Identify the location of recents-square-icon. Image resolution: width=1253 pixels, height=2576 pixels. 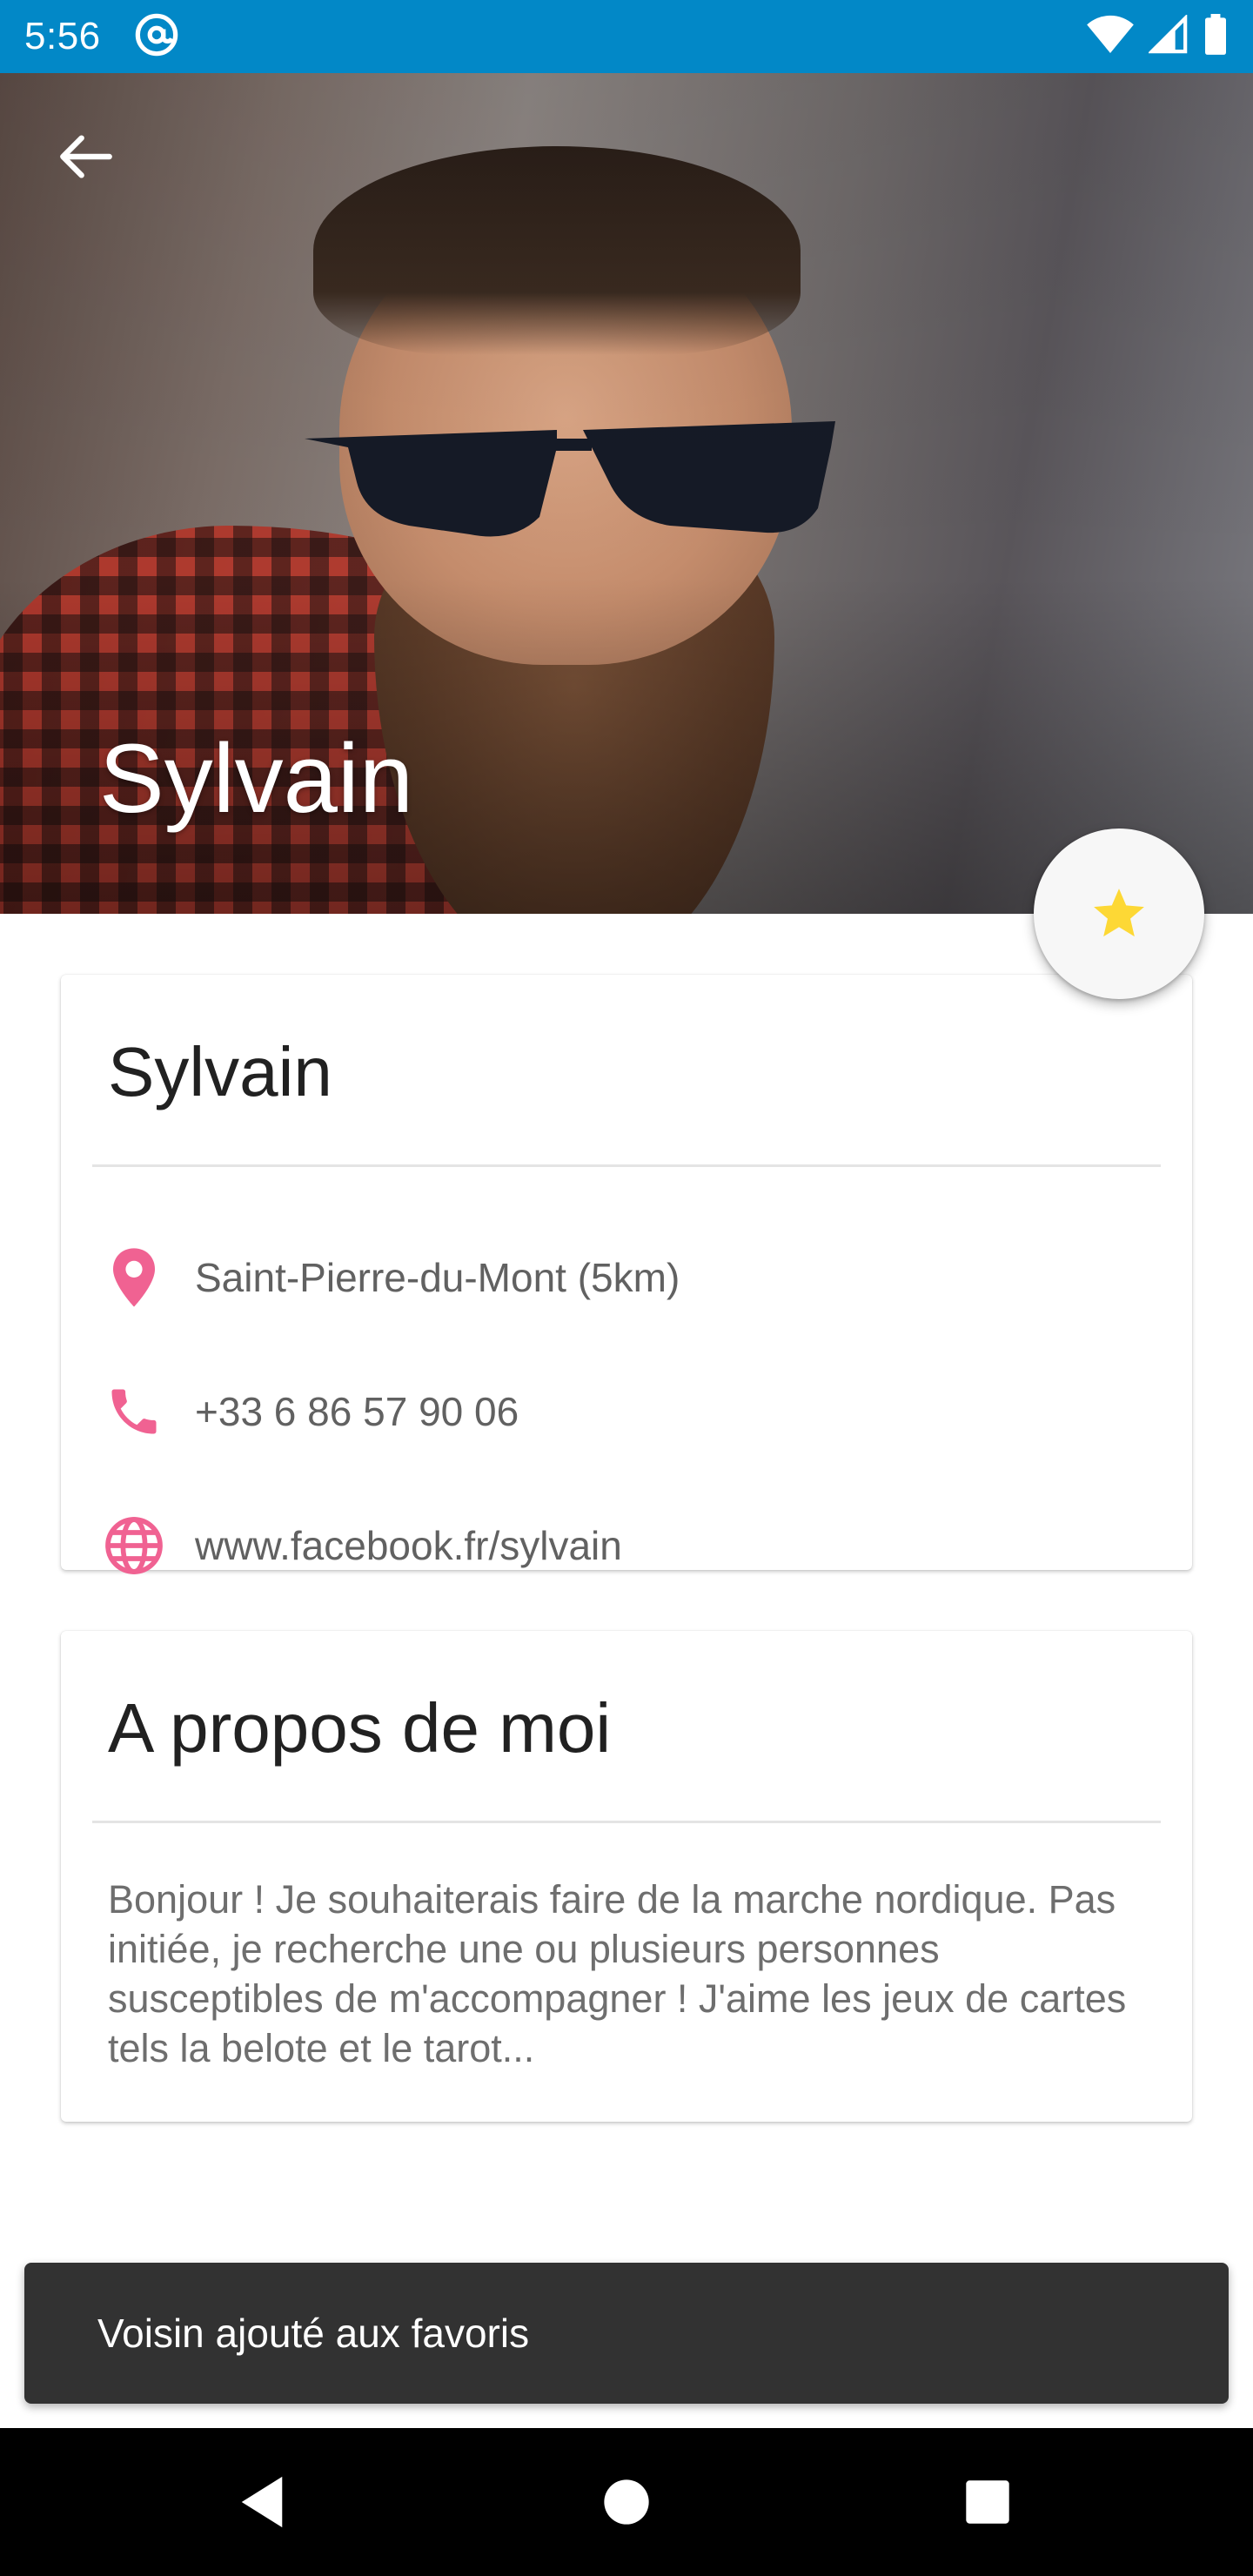
(987, 2502).